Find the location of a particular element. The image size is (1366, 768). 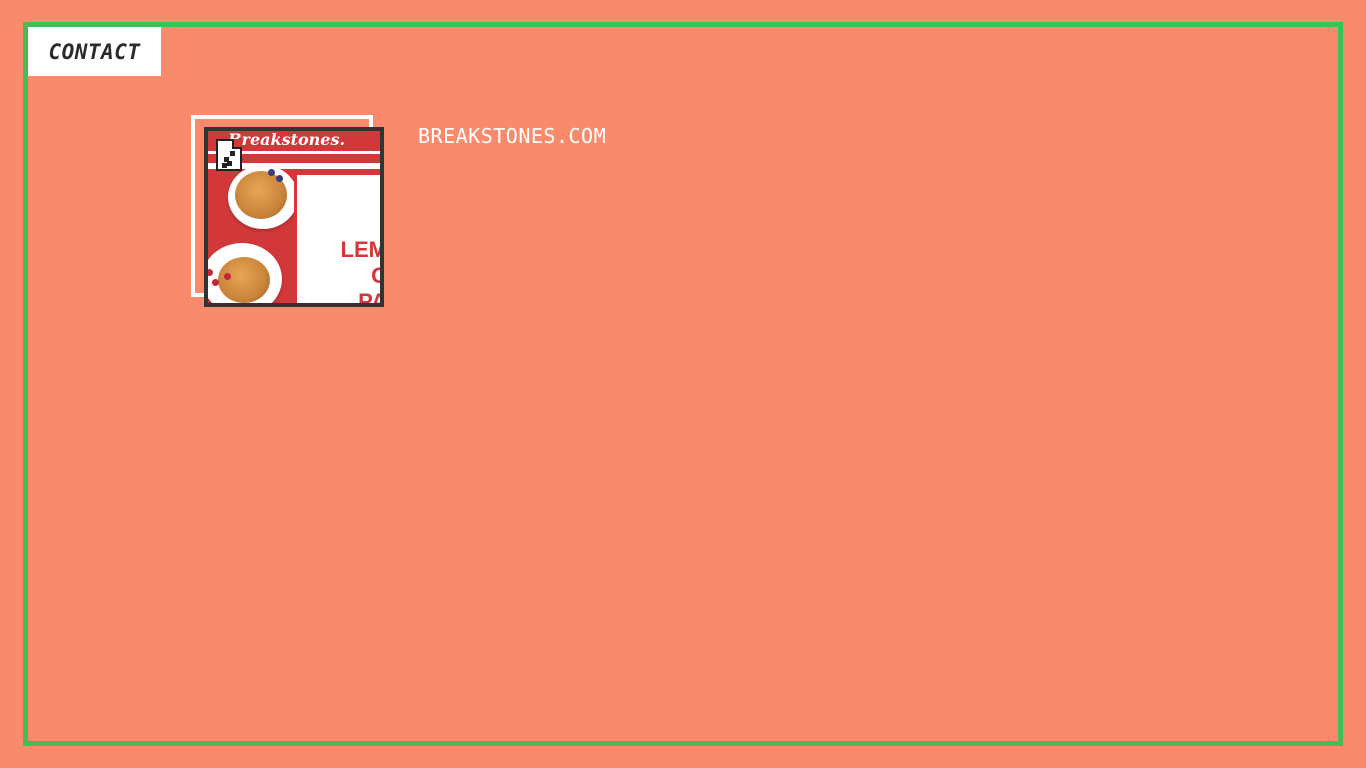

contact-tab: CONTACT is located at coordinates (94, 51).